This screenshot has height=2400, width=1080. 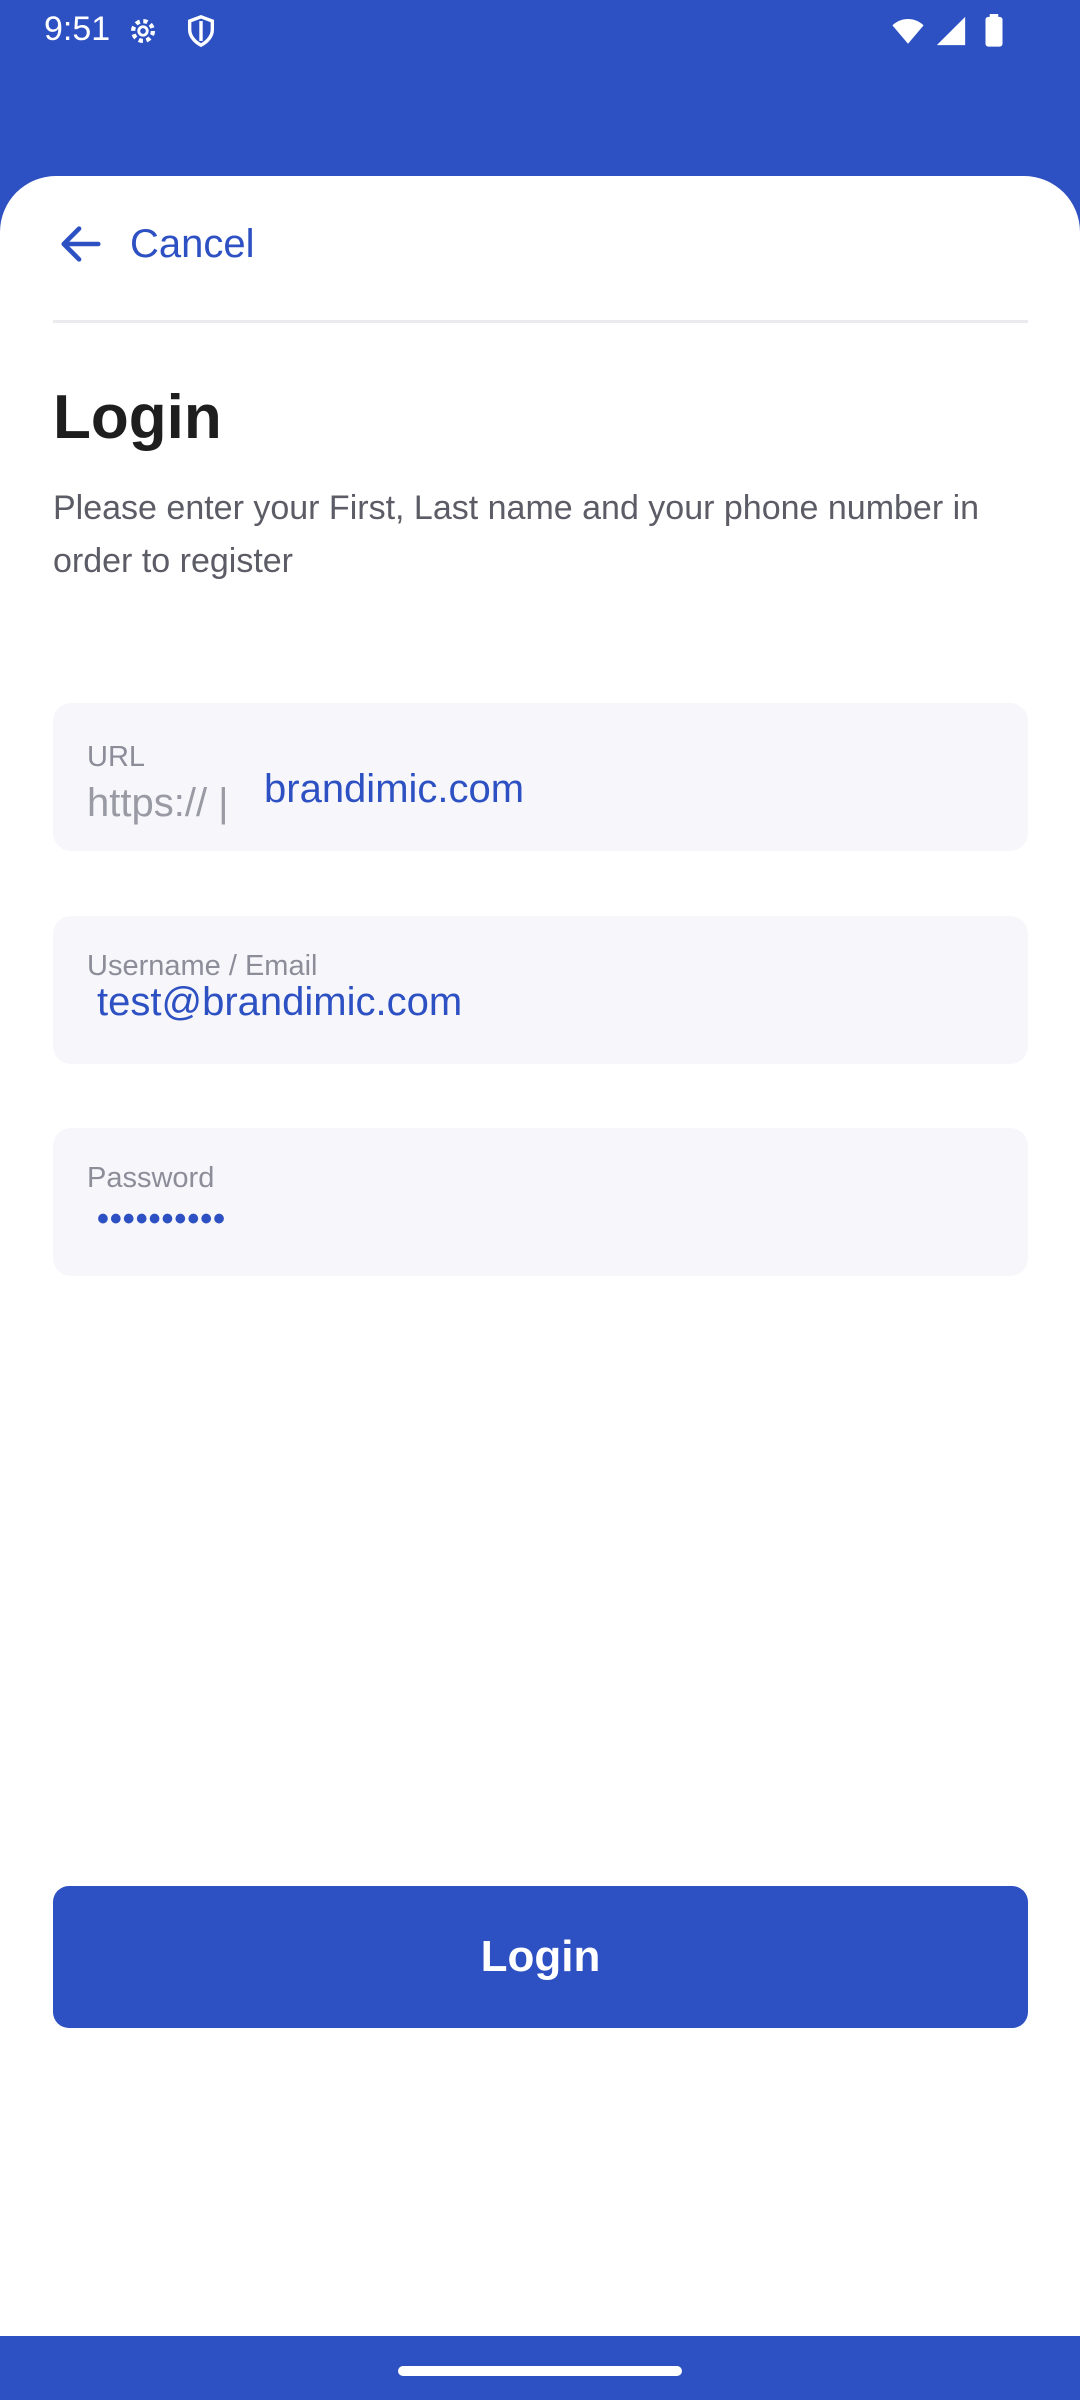 I want to click on password-field: Password ••••••••••, so click(x=540, y=1202).